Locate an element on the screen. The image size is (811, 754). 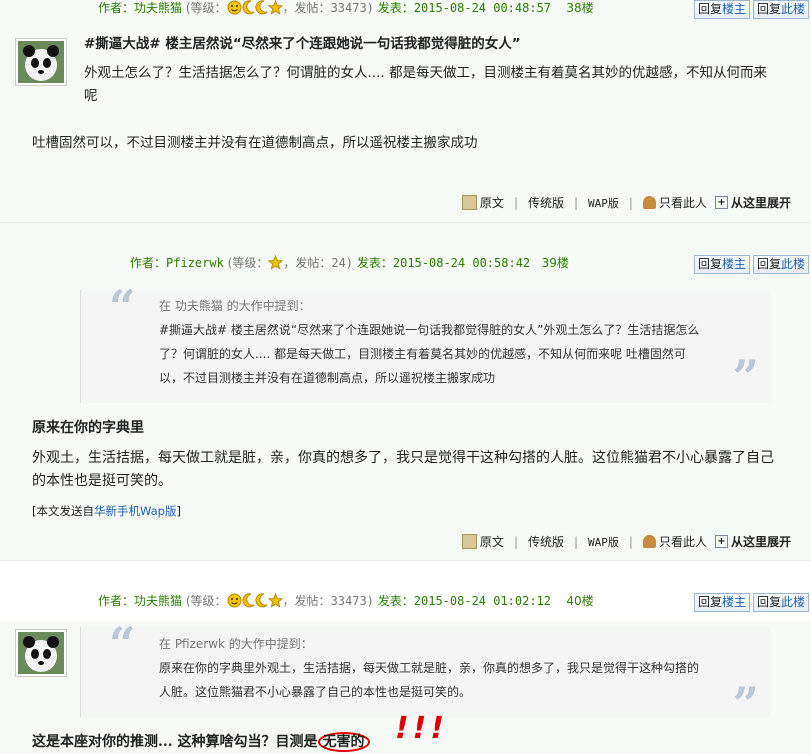
floor-number: 39楼 is located at coordinates (555, 263).